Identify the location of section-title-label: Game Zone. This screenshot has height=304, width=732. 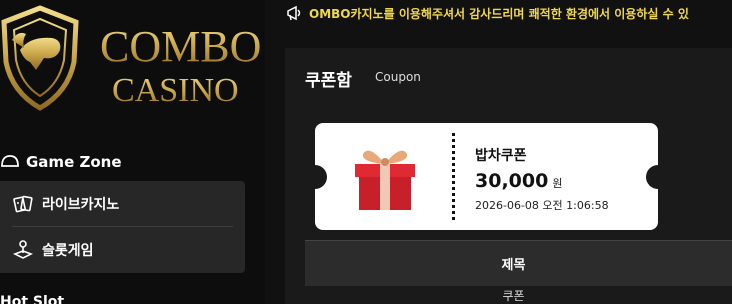
(74, 162).